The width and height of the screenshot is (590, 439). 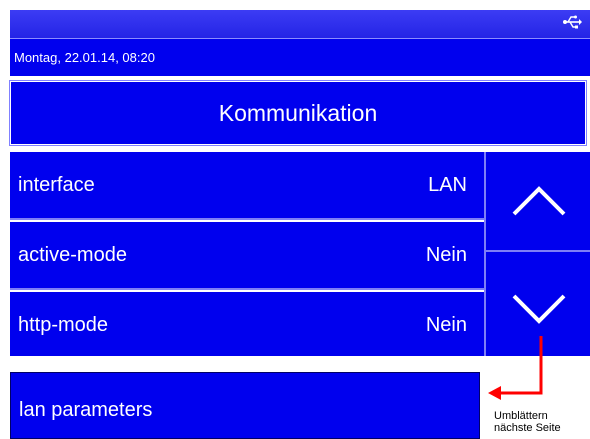 What do you see at coordinates (84, 57) in the screenshot?
I see `datetime-text: Montag, 22.01.14, 08:20` at bounding box center [84, 57].